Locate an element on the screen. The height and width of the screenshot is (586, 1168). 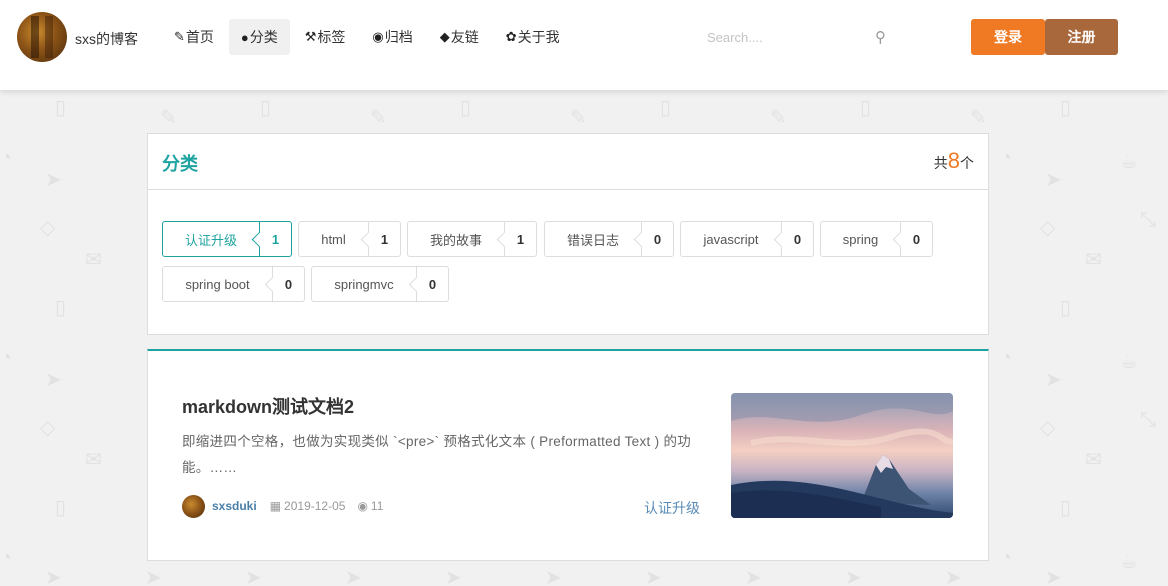
post-meta: sxsduki ▦ 2019-12-05 ◉ 11 is located at coordinates (282, 506).